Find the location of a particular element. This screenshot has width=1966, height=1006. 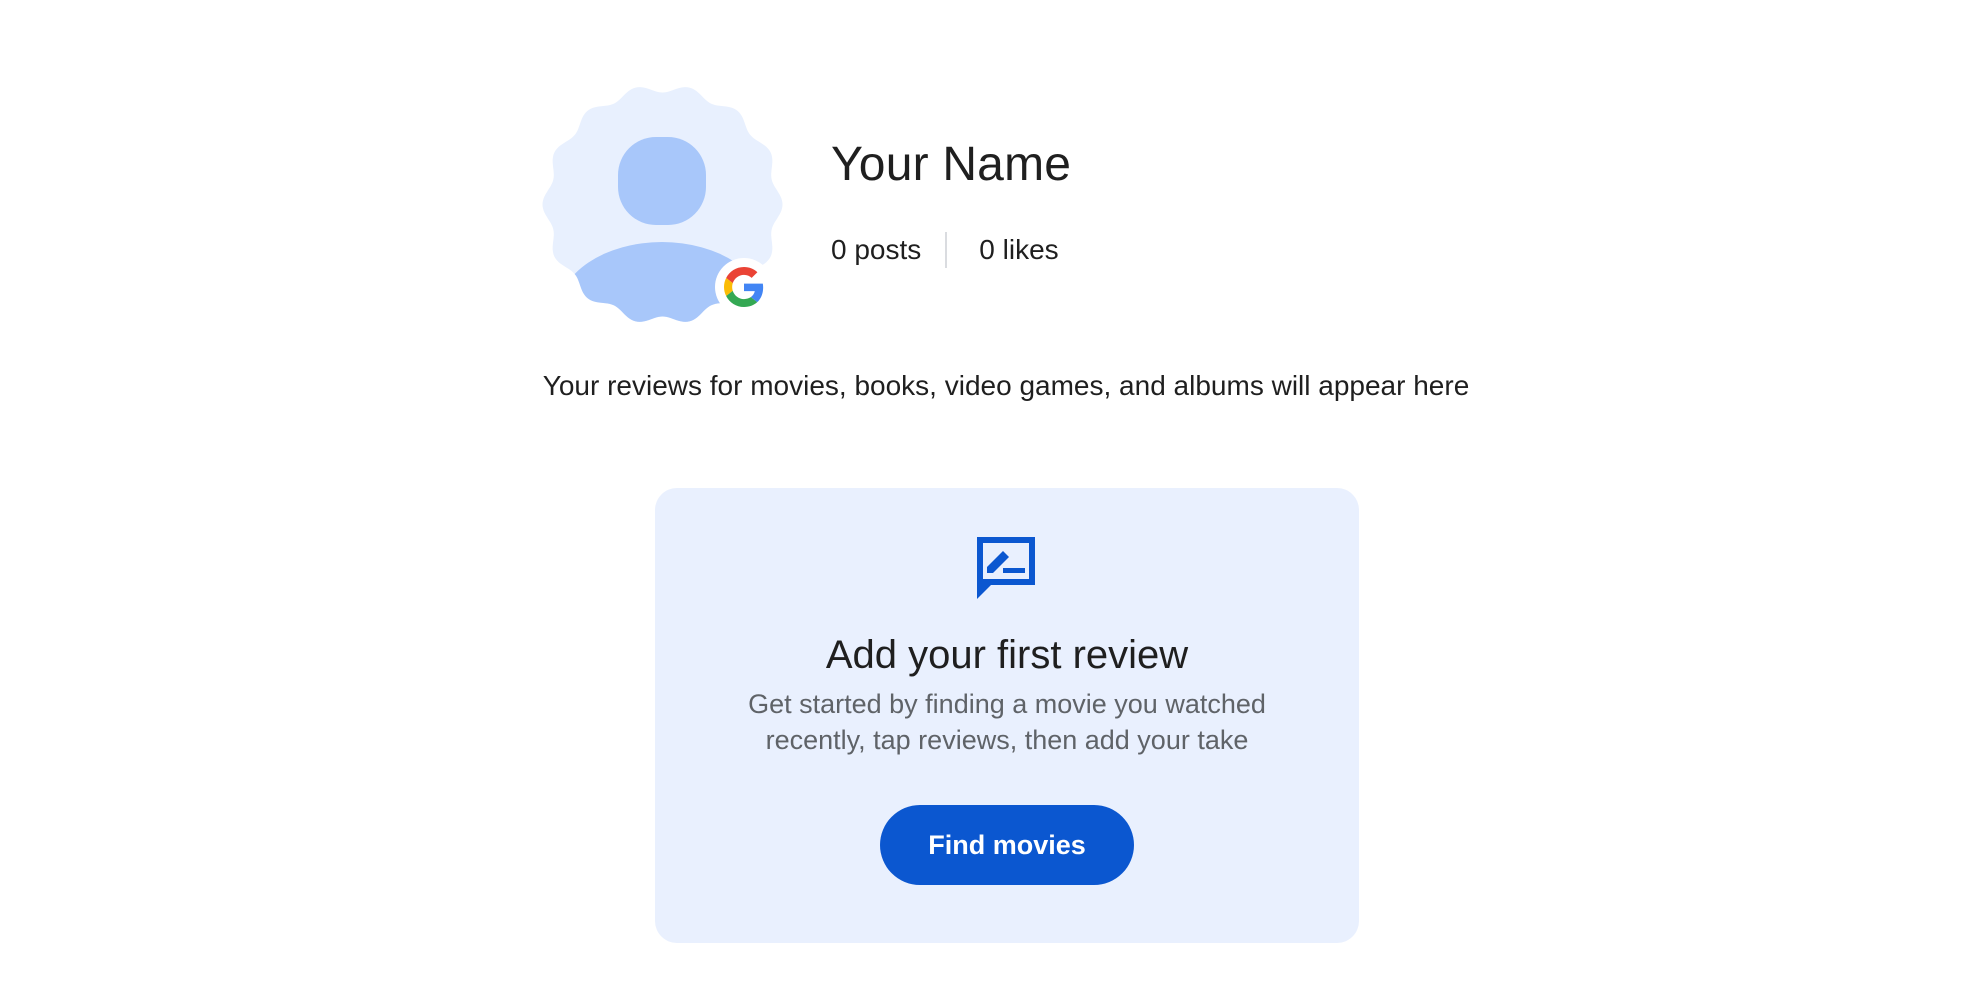

google-badge is located at coordinates (744, 287).